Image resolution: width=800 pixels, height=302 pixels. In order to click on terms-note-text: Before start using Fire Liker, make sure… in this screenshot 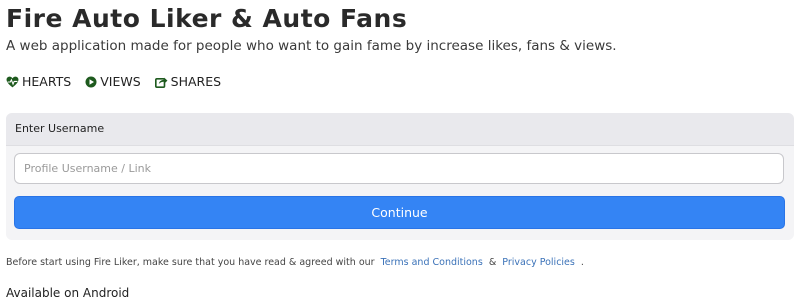, I will do `click(190, 262)`.